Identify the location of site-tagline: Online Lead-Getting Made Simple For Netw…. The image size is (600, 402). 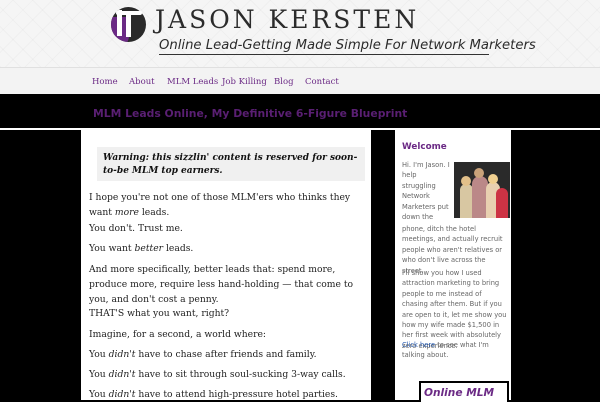
(347, 46).